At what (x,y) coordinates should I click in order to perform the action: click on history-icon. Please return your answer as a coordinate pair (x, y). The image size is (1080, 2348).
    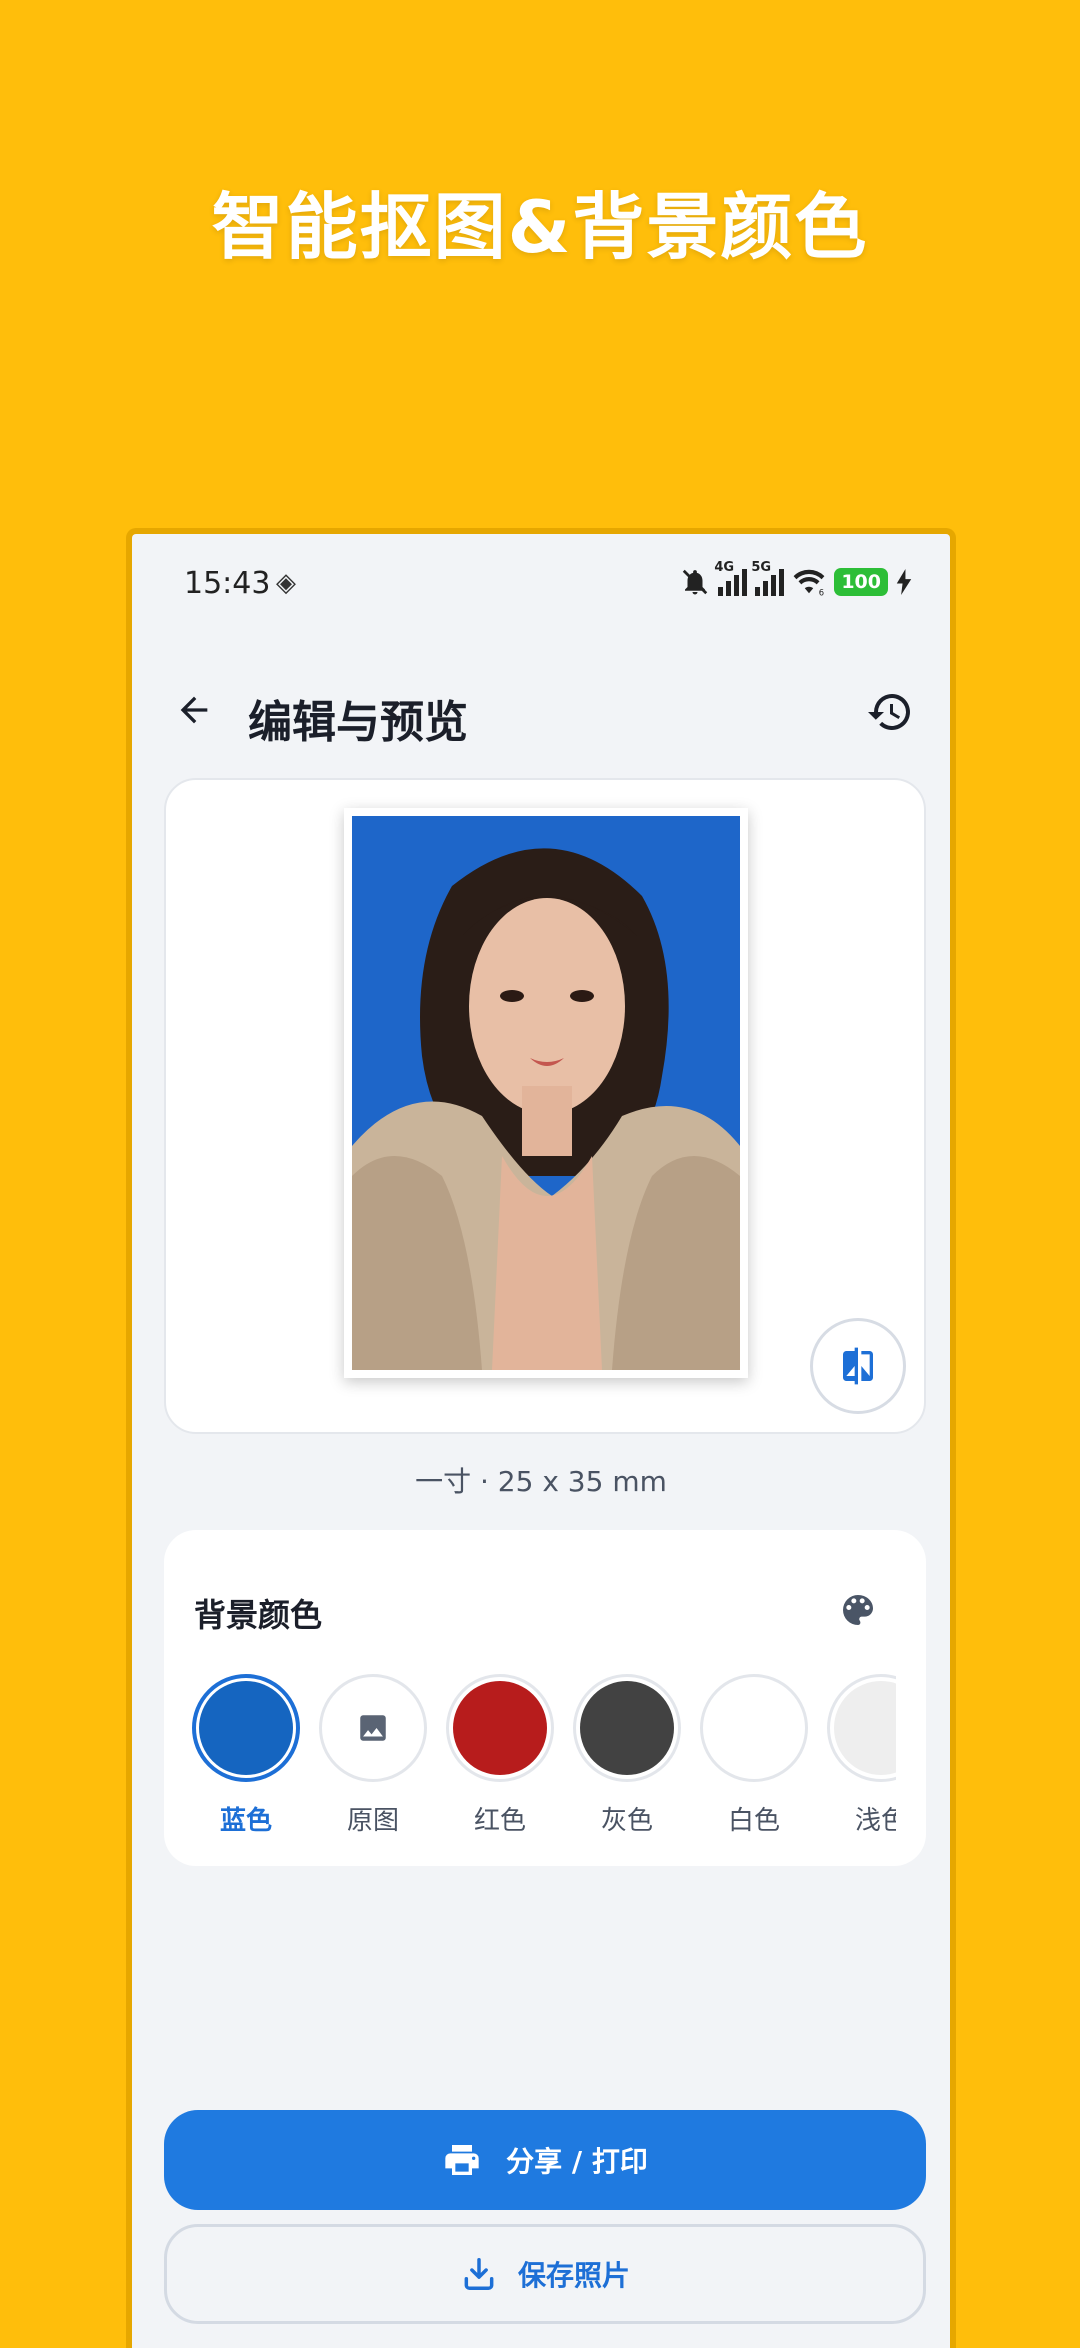
    Looking at the image, I should click on (889, 712).